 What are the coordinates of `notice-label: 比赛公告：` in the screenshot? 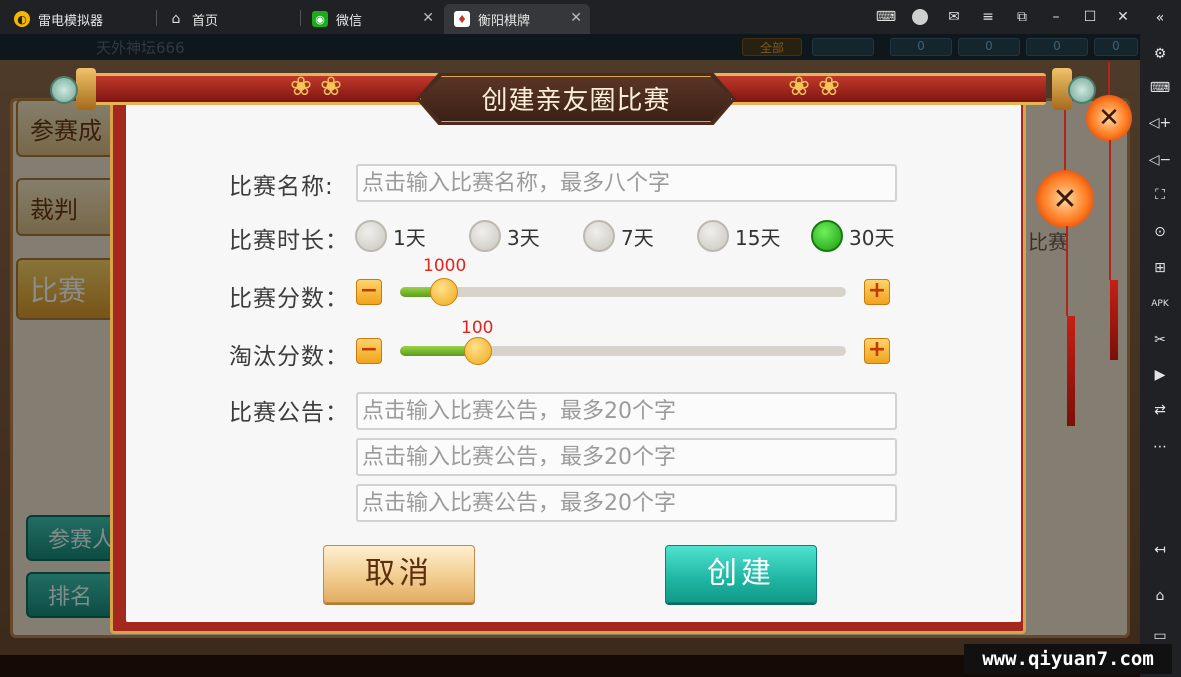 It's located at (289, 413).